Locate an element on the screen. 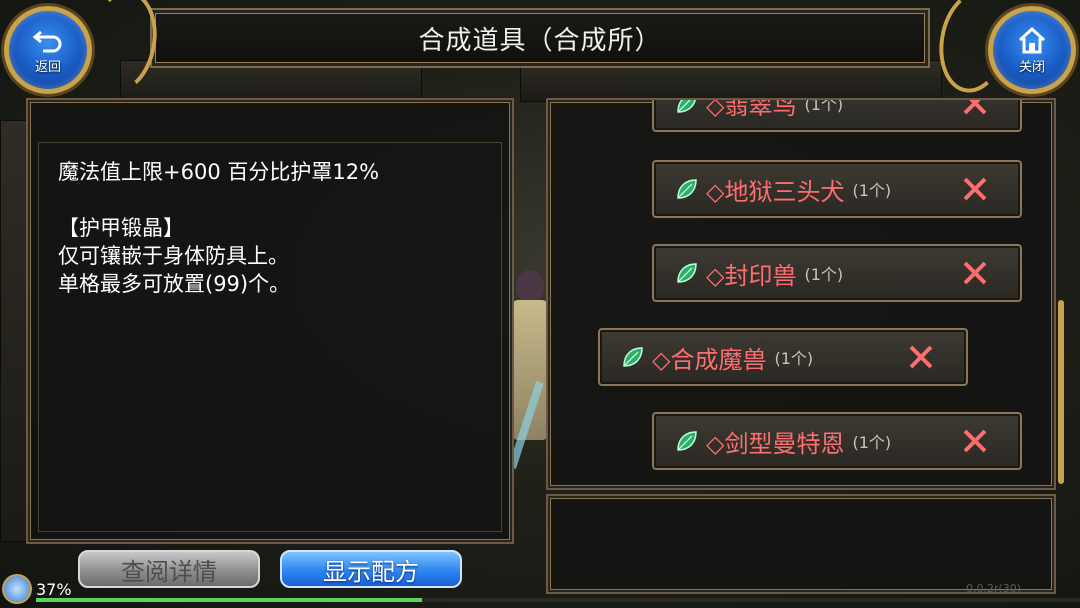 This screenshot has height=608, width=1080. view-details-button: 查阅详情 is located at coordinates (169, 569).